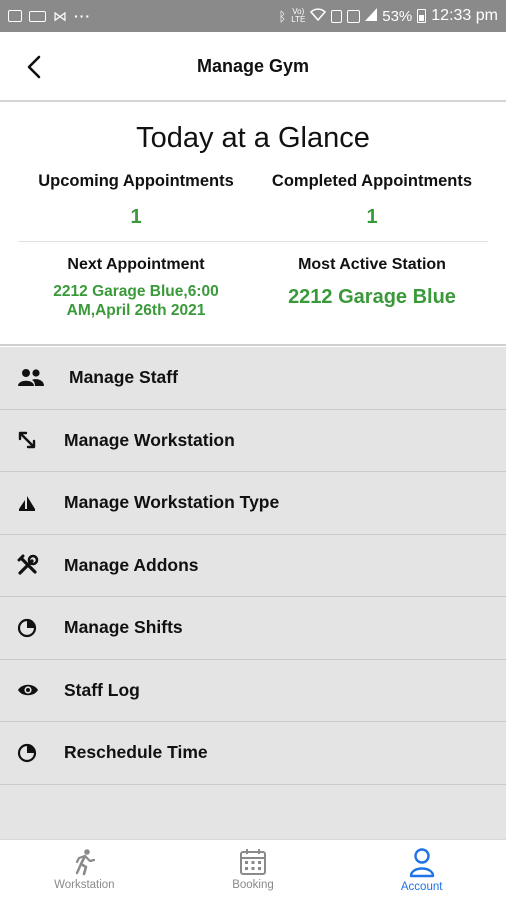 The height and width of the screenshot is (900, 506). I want to click on mail-notification-icon: ⋈, so click(60, 15).